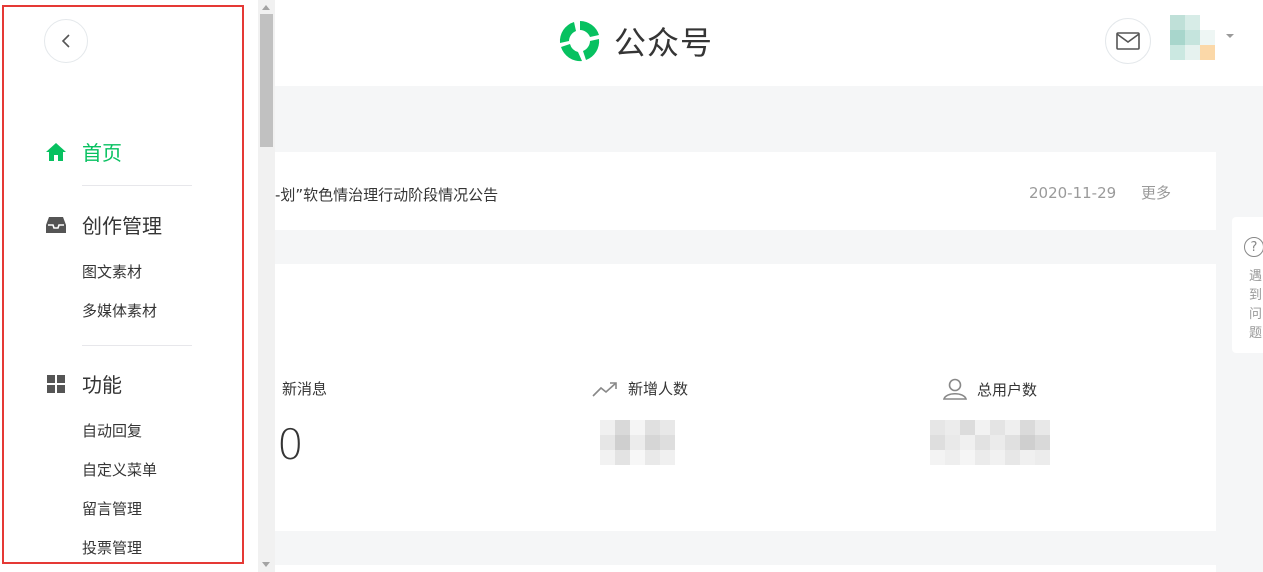 The image size is (1263, 572). I want to click on user-icon, so click(955, 389).